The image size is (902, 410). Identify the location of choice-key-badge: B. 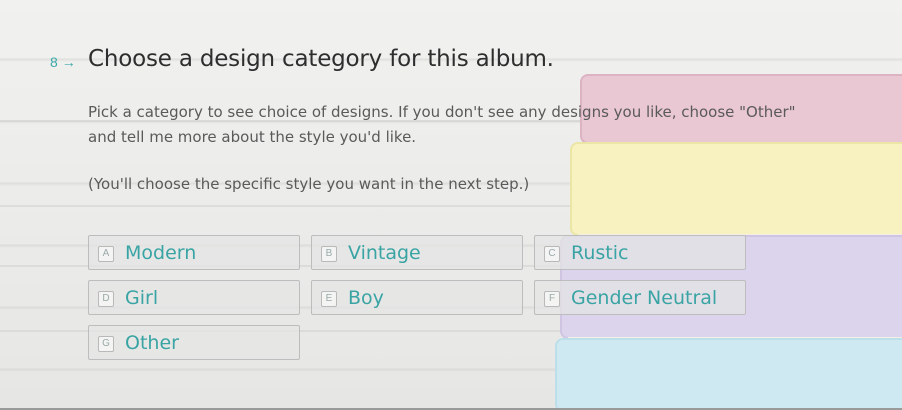
(329, 254).